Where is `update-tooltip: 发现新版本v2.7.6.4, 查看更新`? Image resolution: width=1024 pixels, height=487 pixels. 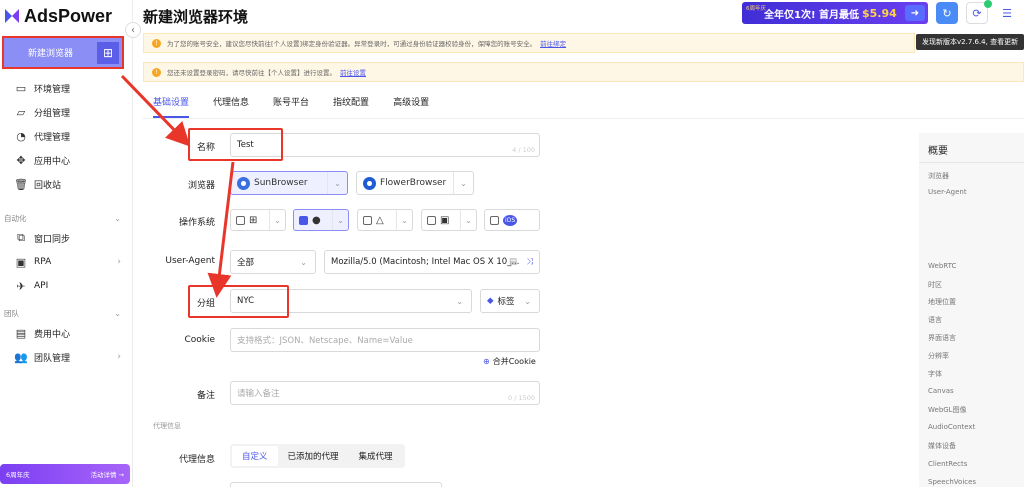 update-tooltip: 发现新版本v2.7.6.4, 查看更新 is located at coordinates (970, 42).